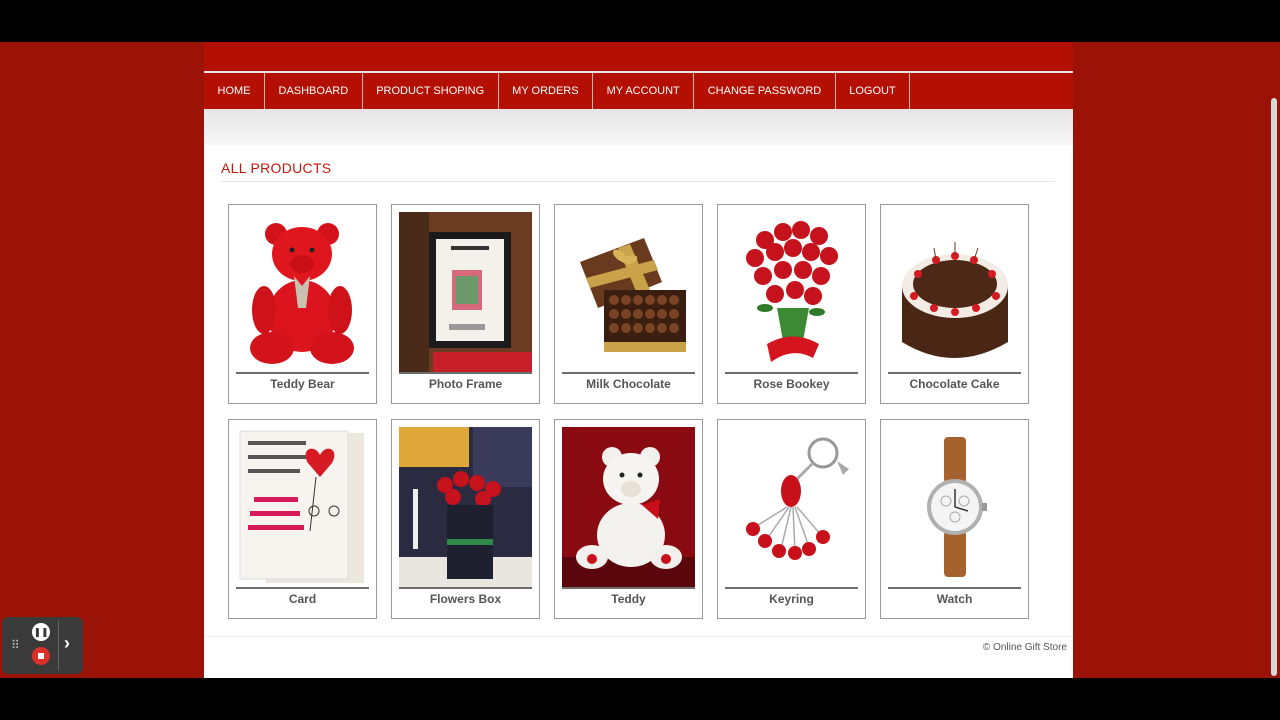  Describe the element at coordinates (546, 92) in the screenshot. I see `nav-my-orders: MY ORDERS` at that location.